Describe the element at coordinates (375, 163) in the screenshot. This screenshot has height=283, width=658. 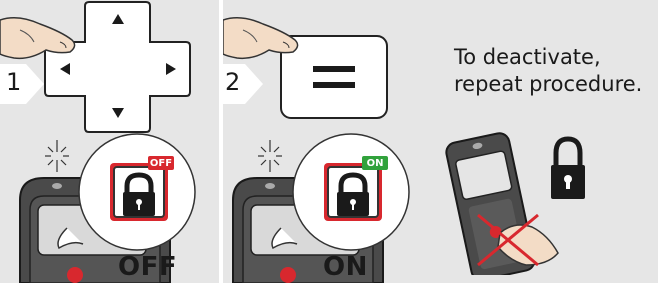
I see `status-badge-text: ON` at that location.